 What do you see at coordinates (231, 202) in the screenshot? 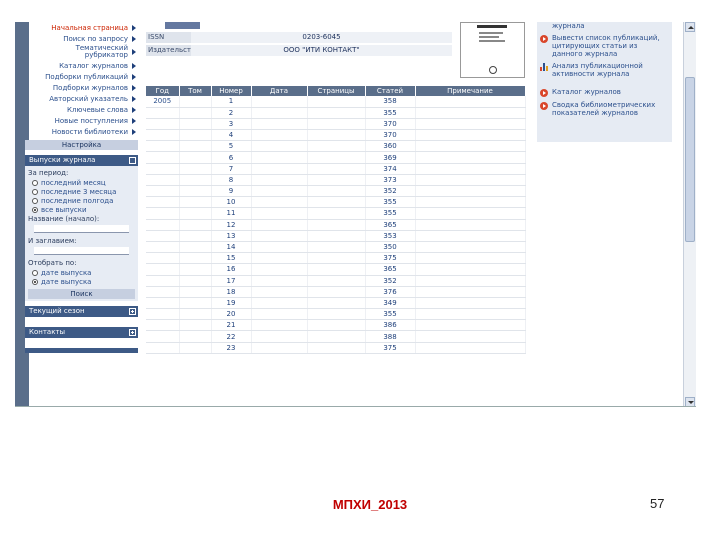
I see `cell-num: 10` at bounding box center [231, 202].